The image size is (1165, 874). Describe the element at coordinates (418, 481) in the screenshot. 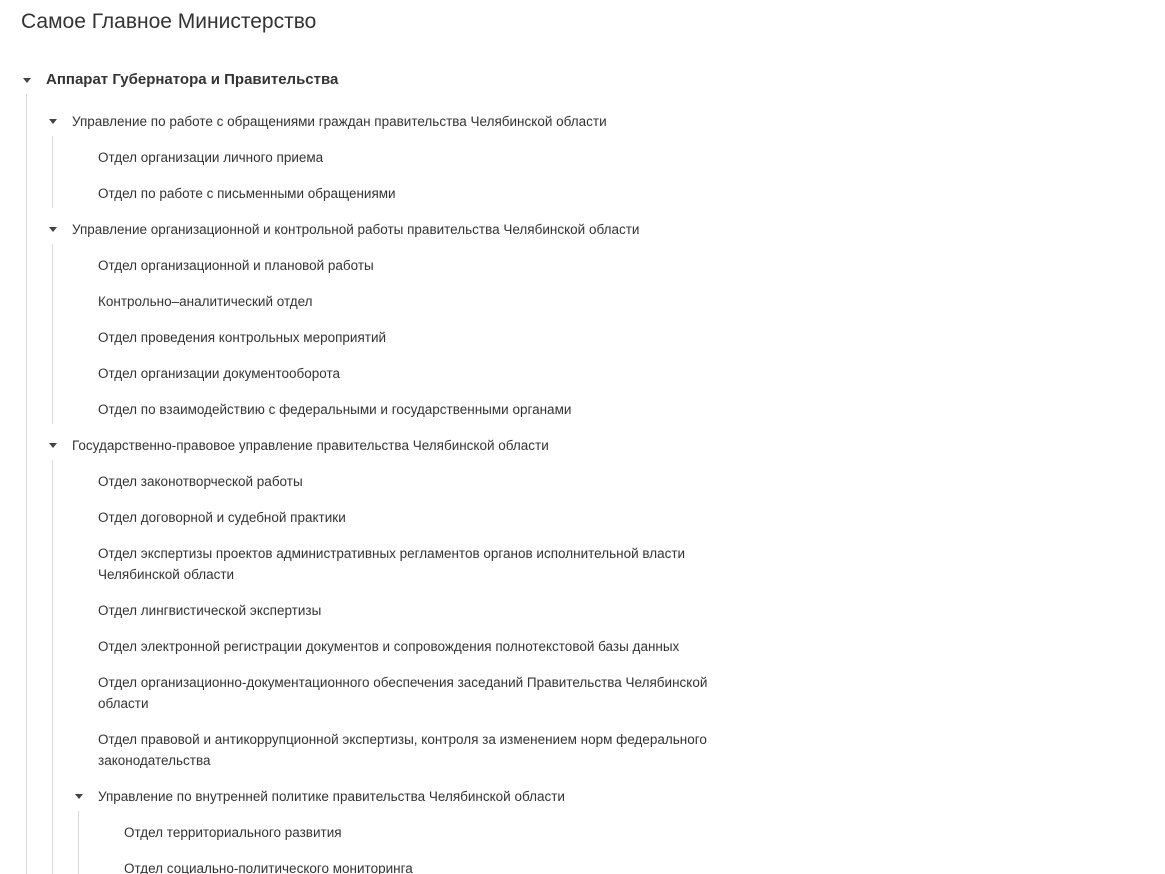

I see `tree-node-section: Отдел законотворческой работы` at that location.